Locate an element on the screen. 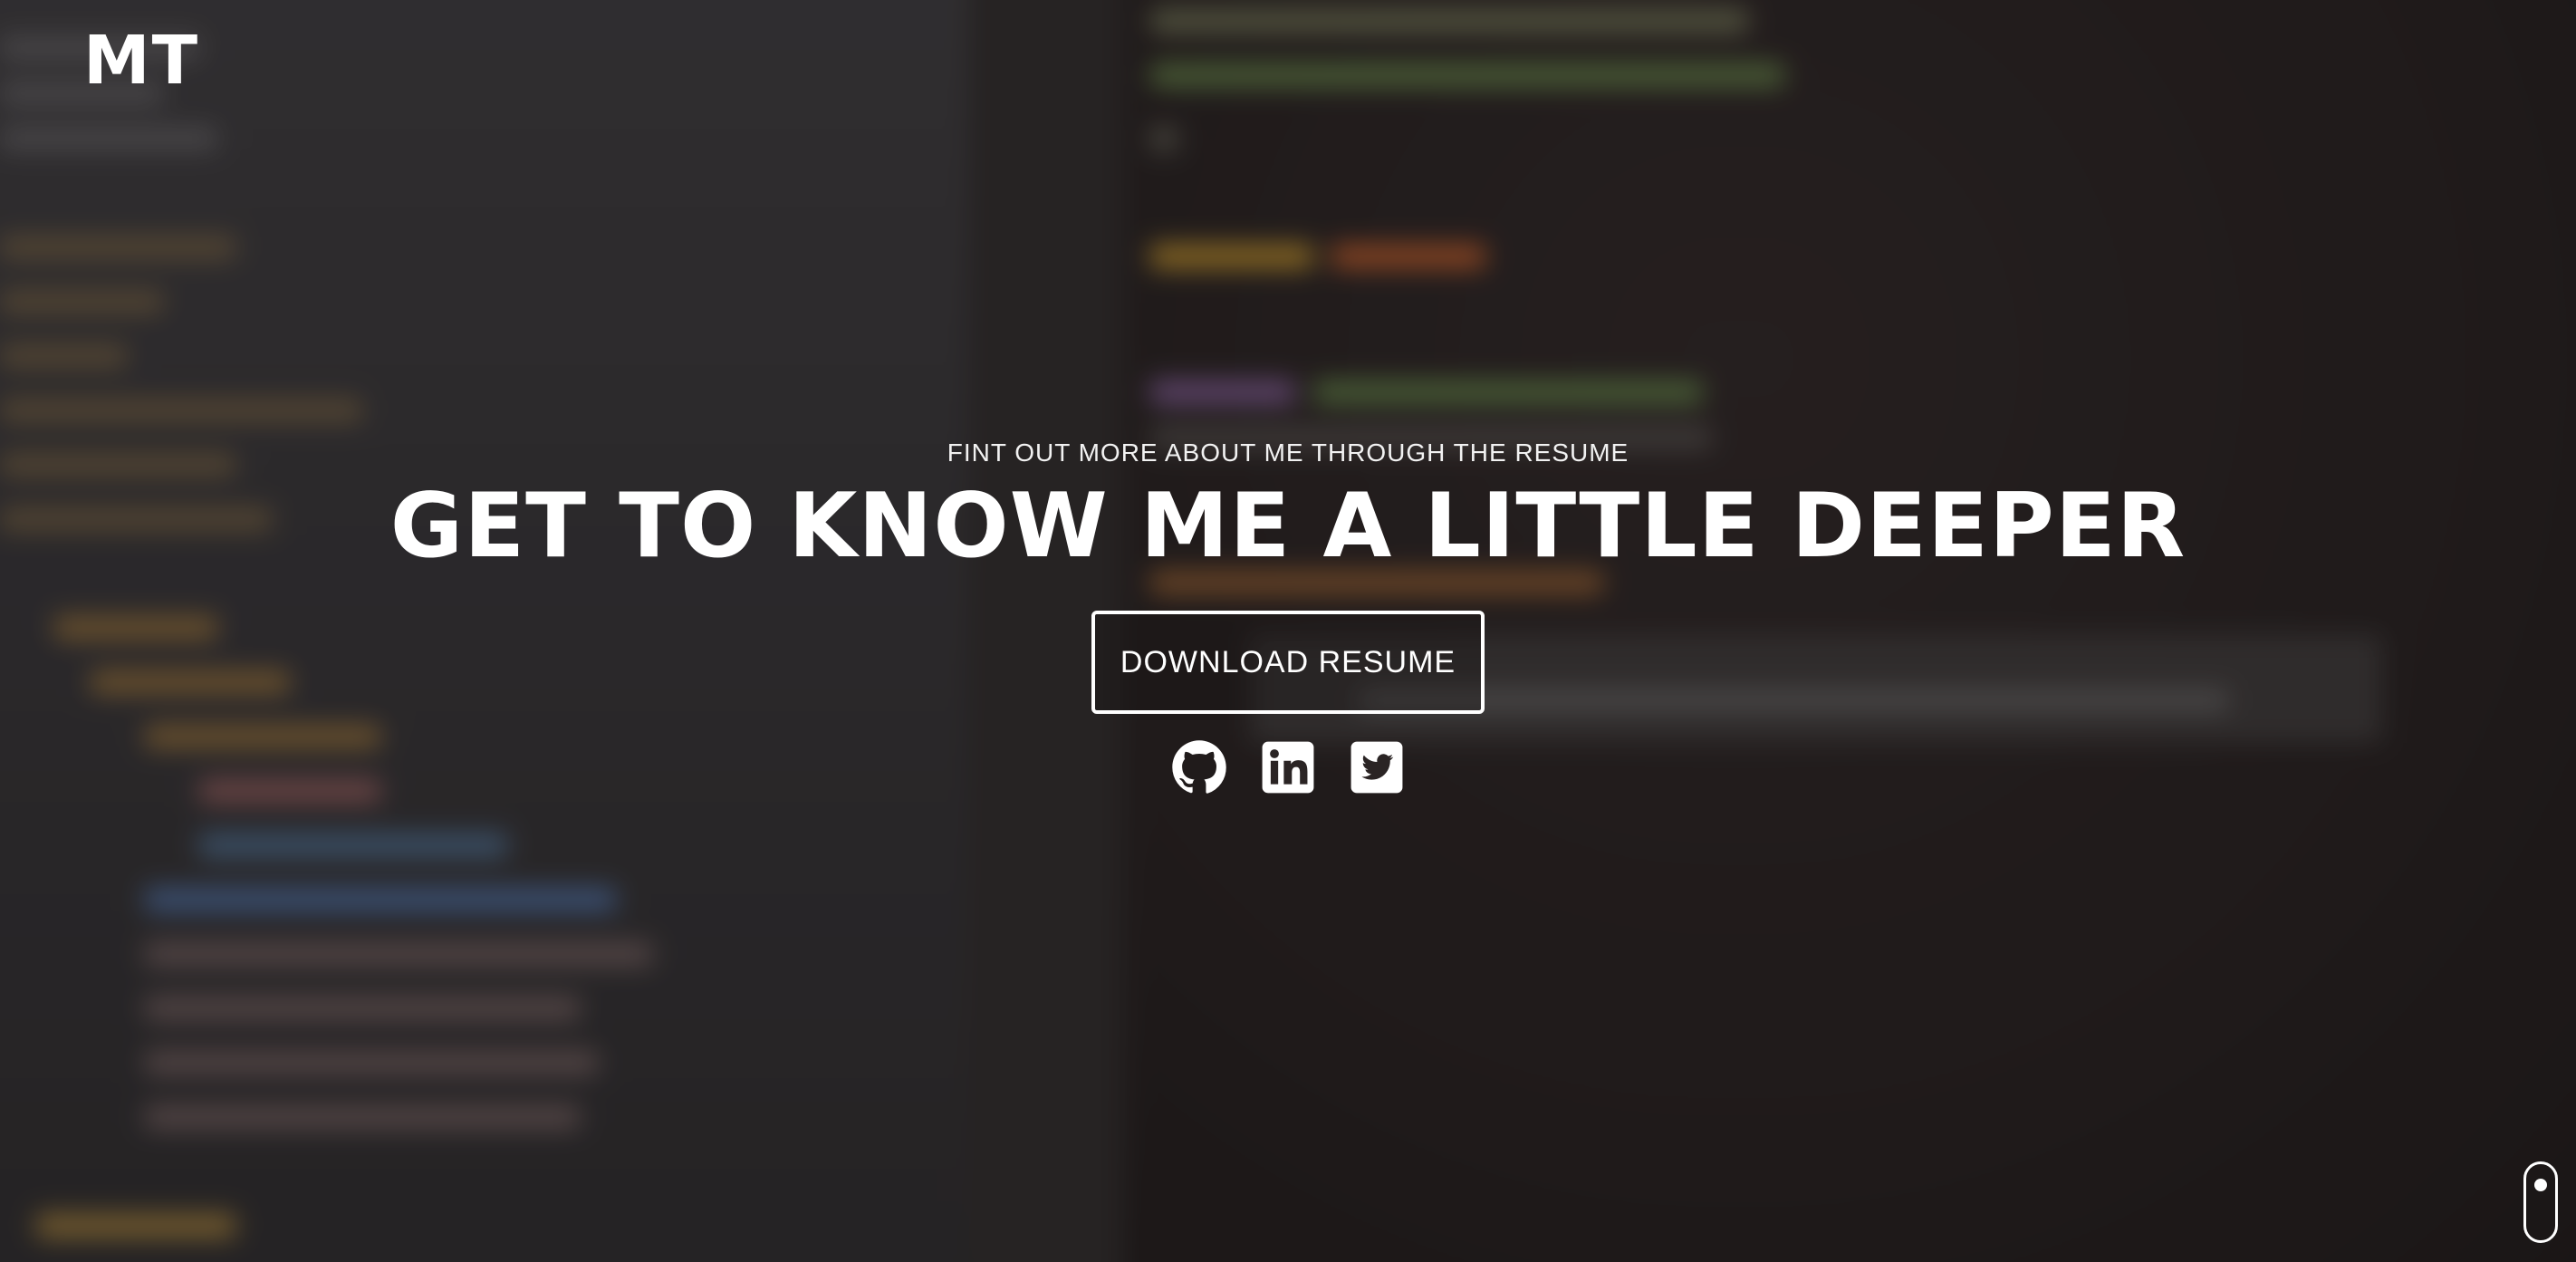  linkedin-icon is located at coordinates (1288, 767).